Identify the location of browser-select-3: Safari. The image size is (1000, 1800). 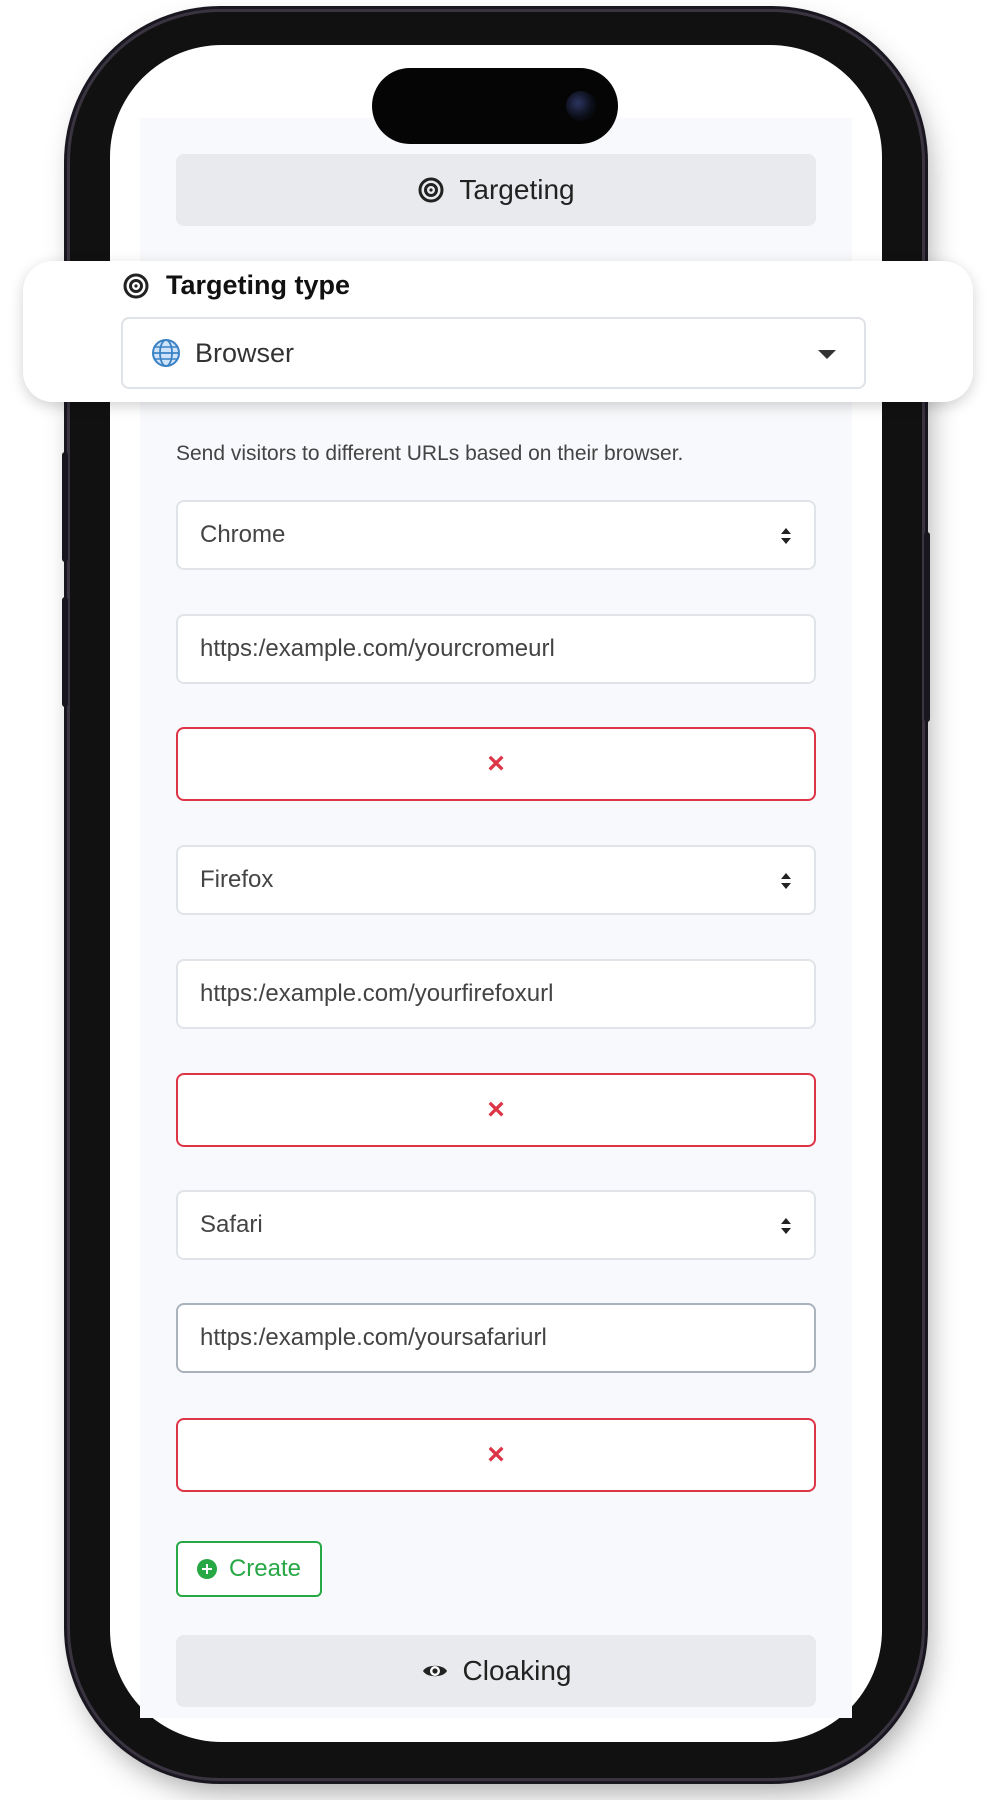
(496, 1225).